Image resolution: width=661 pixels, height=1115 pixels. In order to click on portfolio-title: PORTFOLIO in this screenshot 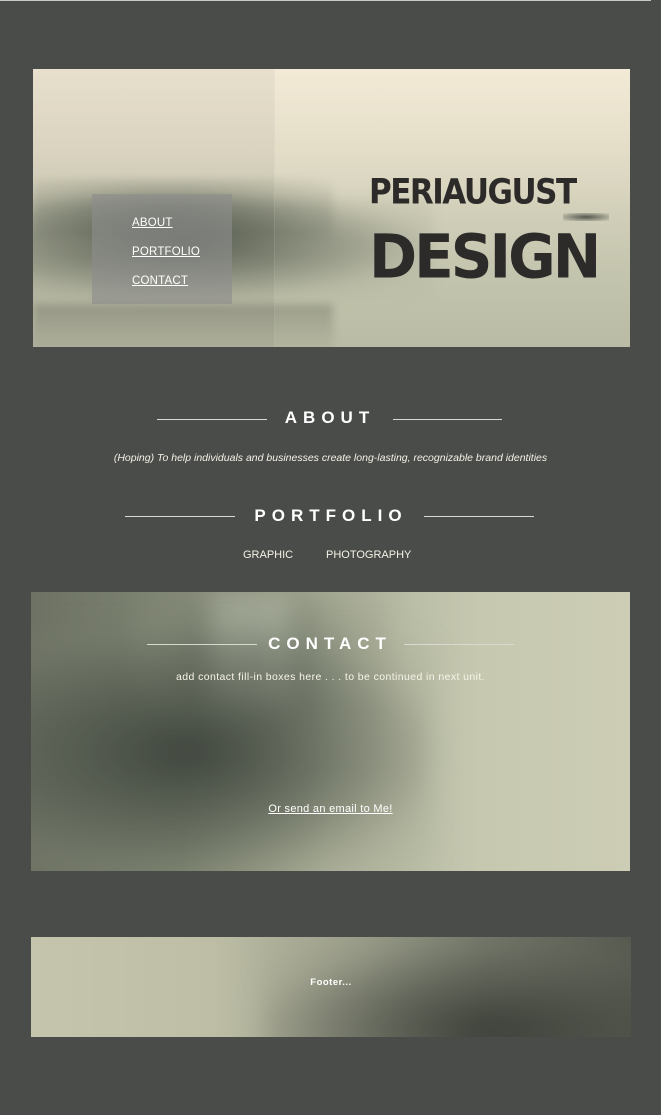, I will do `click(331, 515)`.